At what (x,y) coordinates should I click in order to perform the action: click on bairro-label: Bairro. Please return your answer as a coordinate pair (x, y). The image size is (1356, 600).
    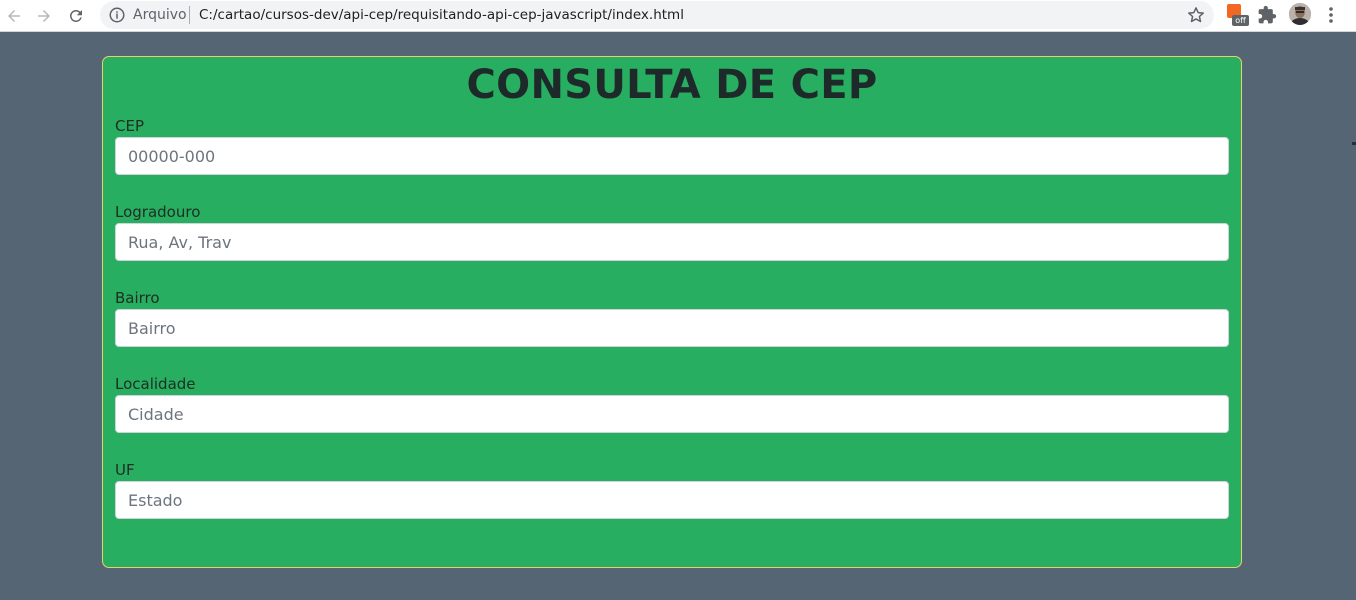
    Looking at the image, I should click on (137, 298).